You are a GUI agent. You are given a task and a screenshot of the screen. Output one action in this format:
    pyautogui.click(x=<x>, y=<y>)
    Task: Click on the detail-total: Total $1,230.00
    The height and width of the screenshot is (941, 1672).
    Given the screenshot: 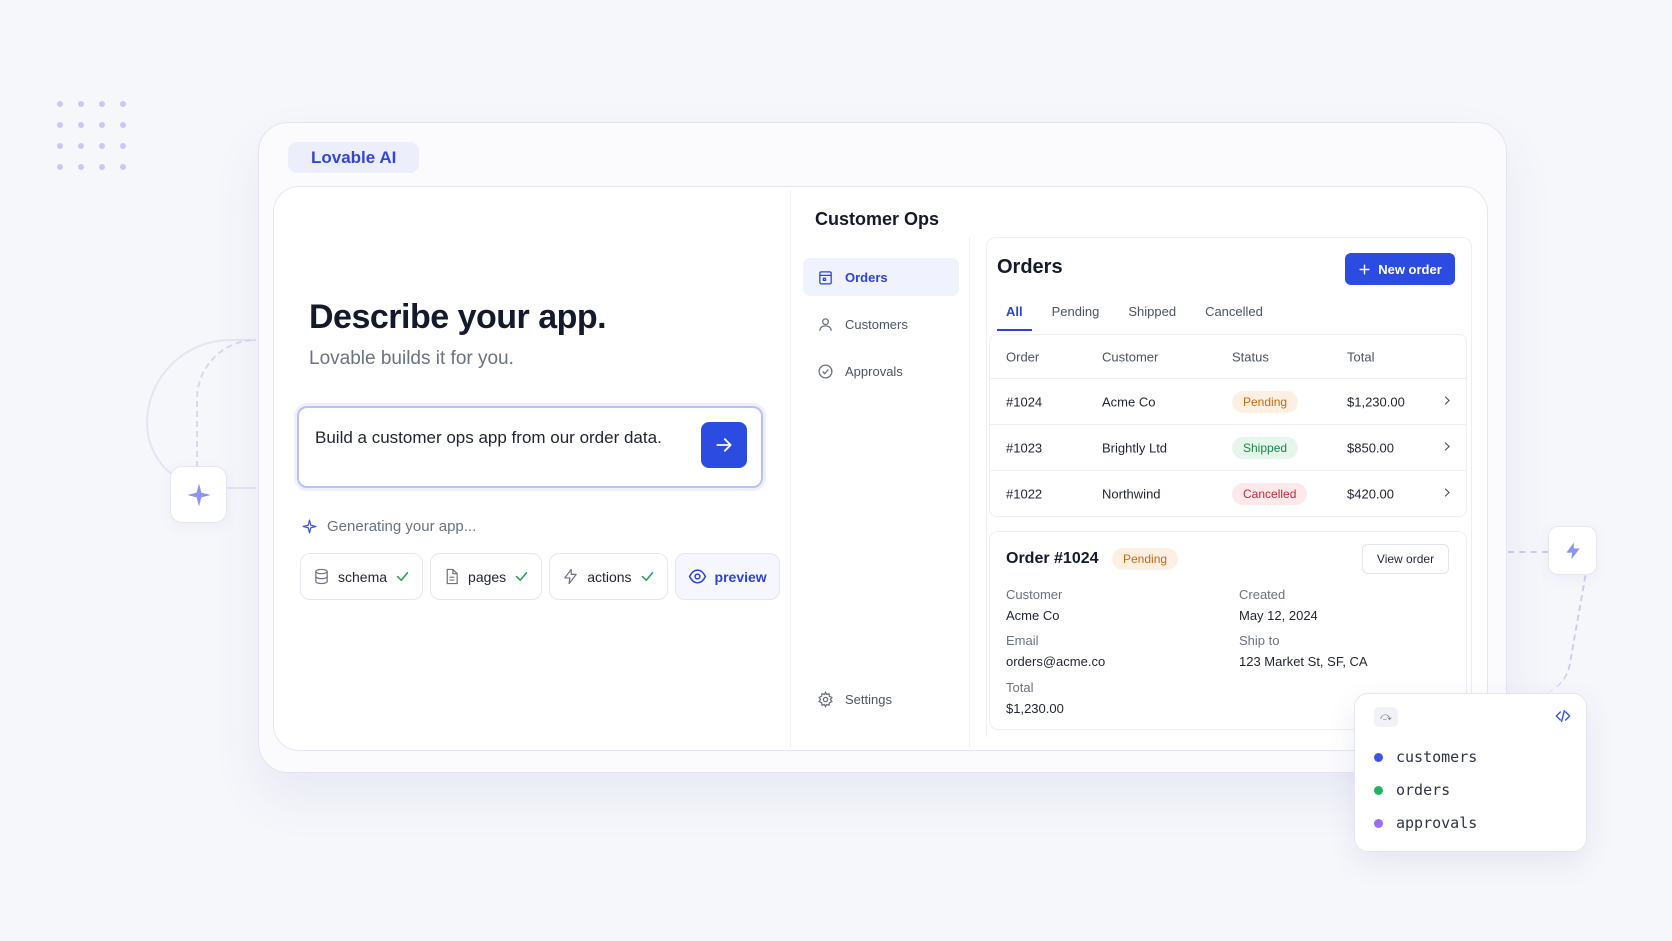 What is the action you would take?
    pyautogui.click(x=1035, y=698)
    